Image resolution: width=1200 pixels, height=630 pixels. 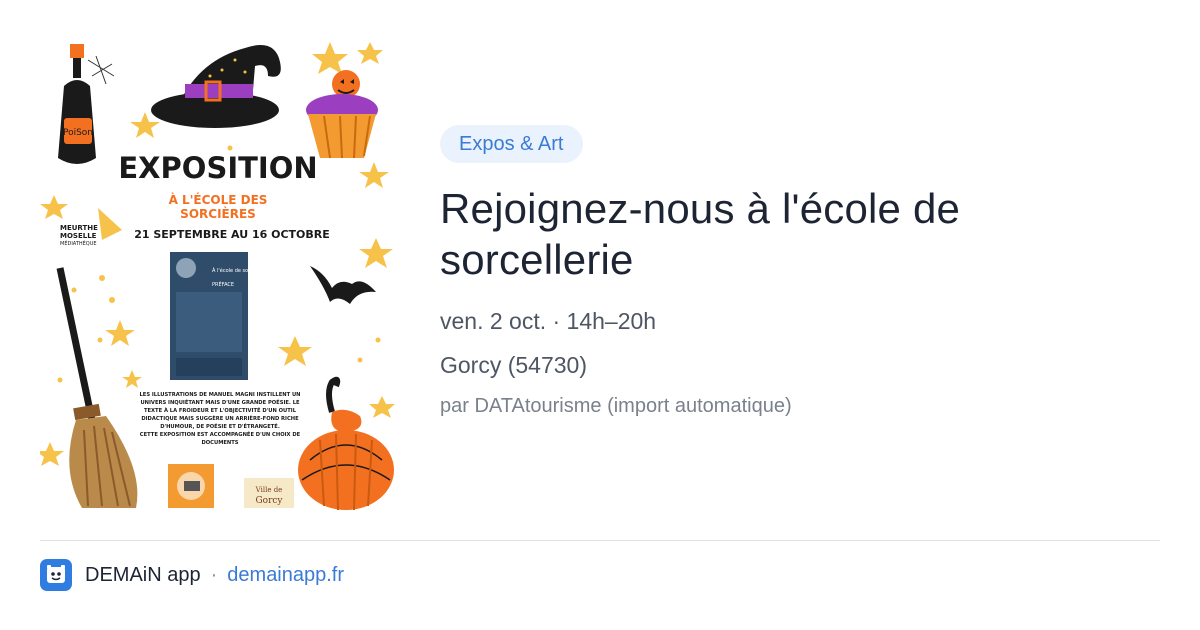 What do you see at coordinates (78, 236) in the screenshot?
I see `svg-text: MOSELLE` at bounding box center [78, 236].